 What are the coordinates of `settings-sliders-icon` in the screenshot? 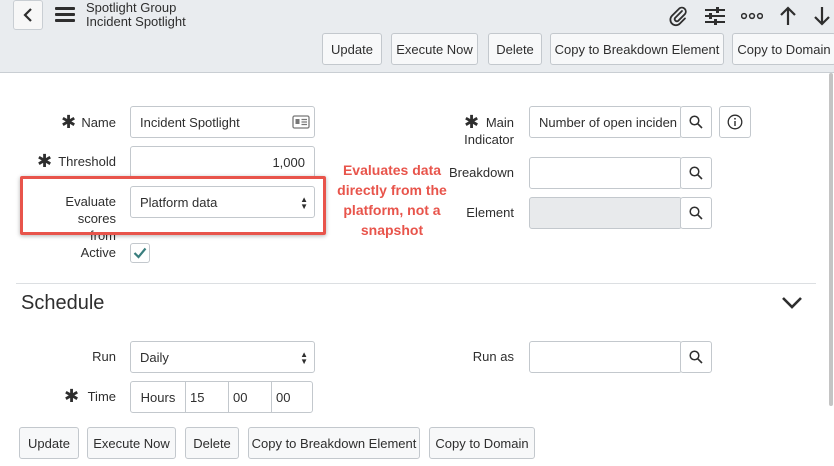 It's located at (715, 16).